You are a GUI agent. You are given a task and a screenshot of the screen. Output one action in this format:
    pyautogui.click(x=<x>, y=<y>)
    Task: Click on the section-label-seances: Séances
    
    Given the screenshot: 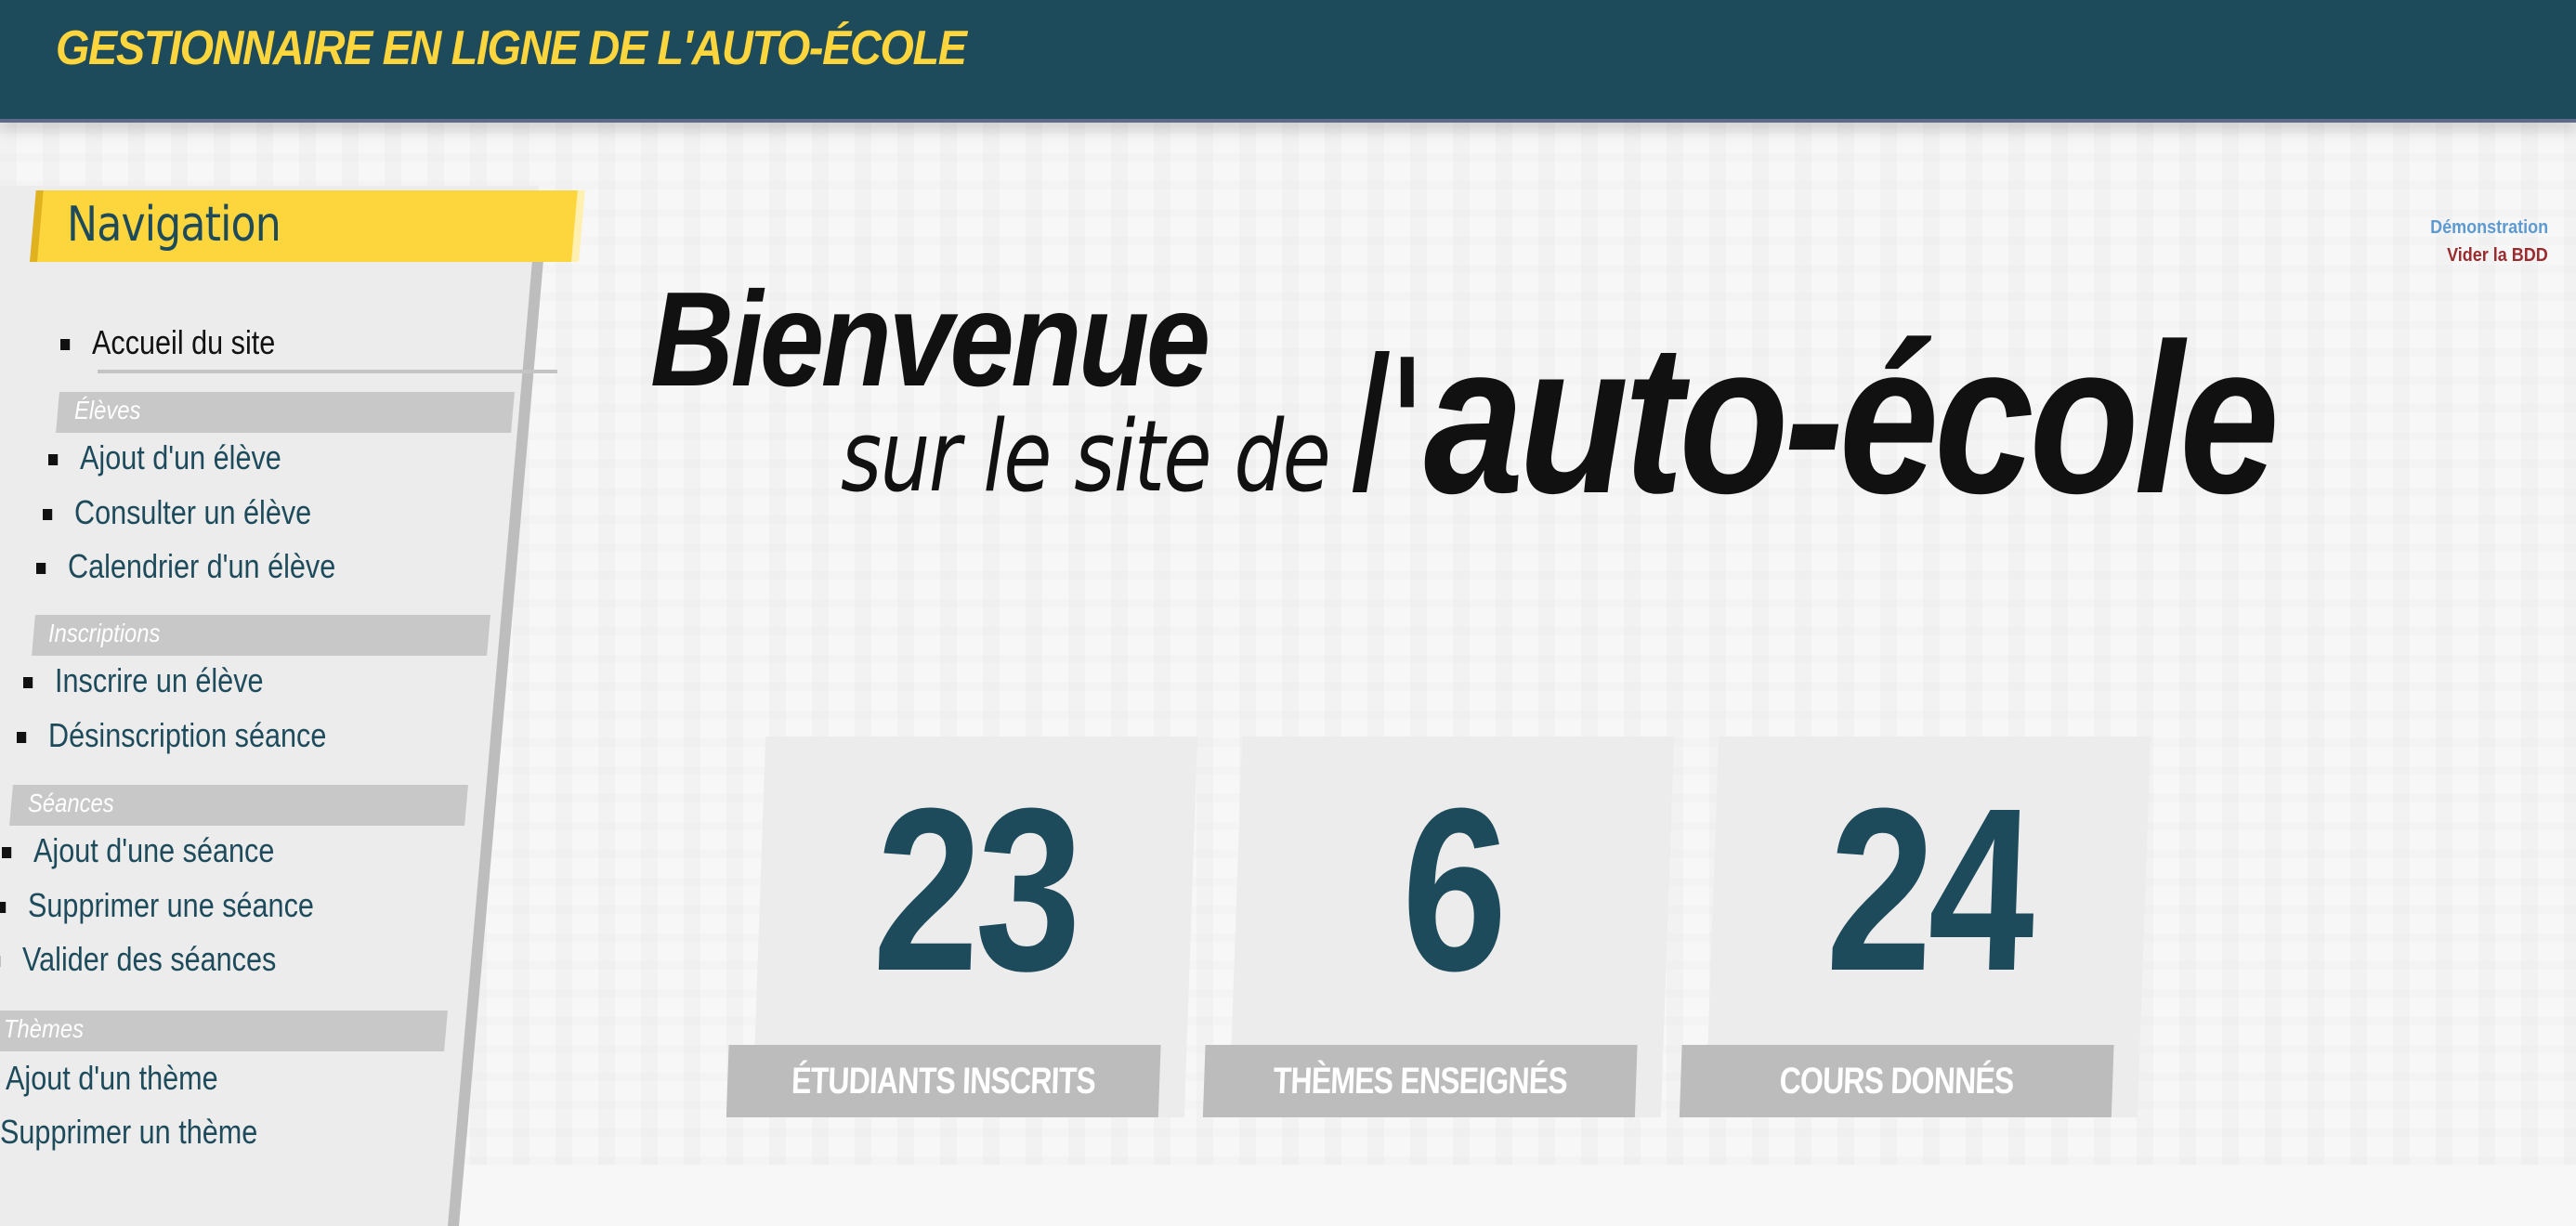 What is the action you would take?
    pyautogui.click(x=71, y=804)
    